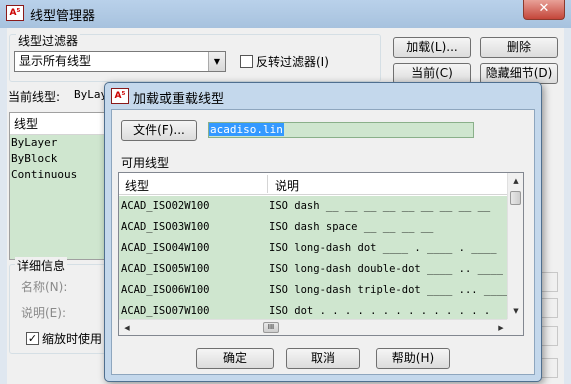 Image resolution: width=571 pixels, height=384 pixels. What do you see at coordinates (246, 129) in the screenshot?
I see `file-name-value: acadiso.lin` at bounding box center [246, 129].